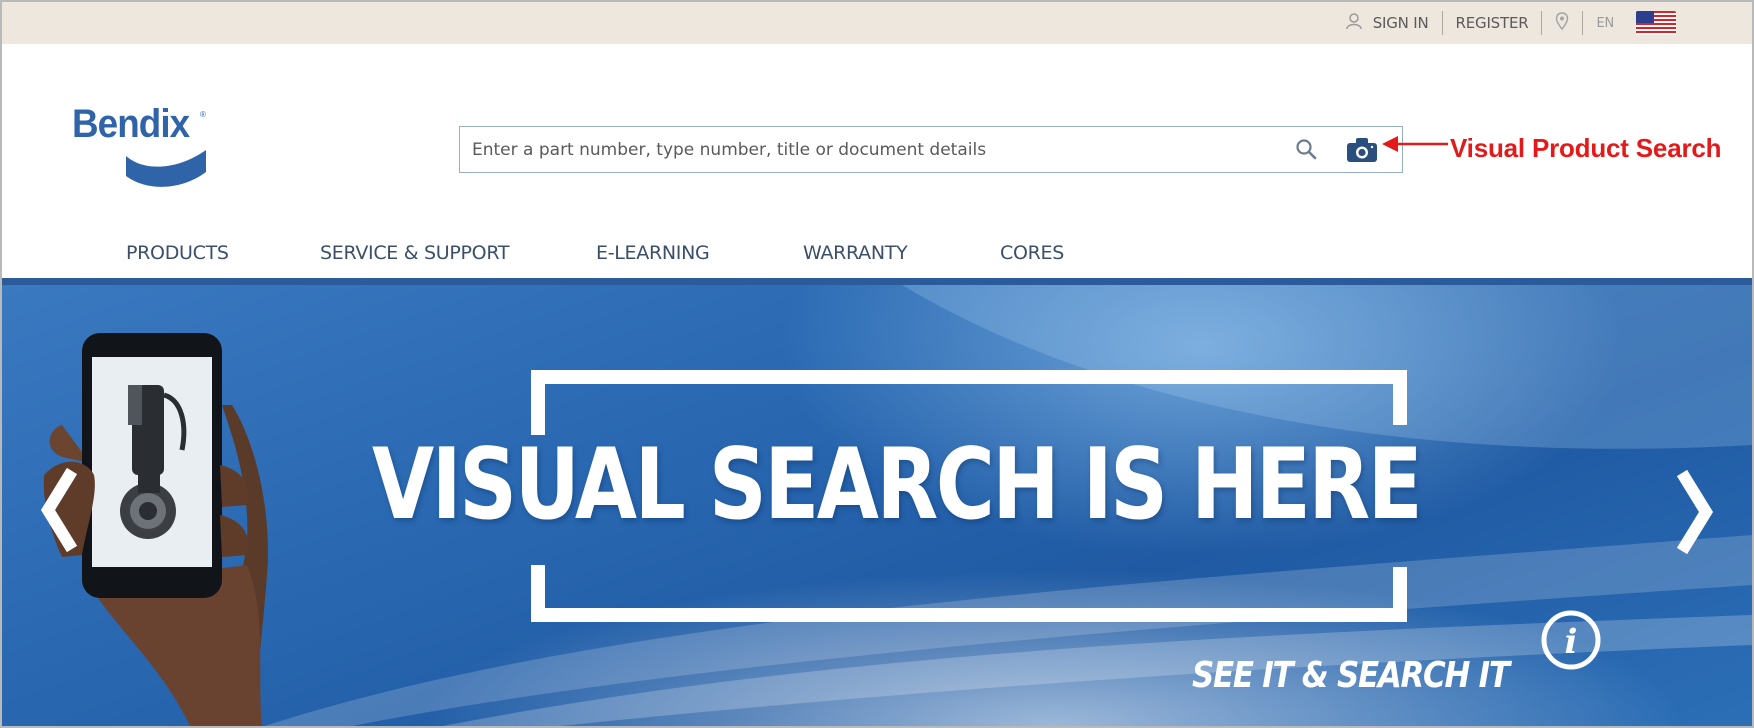 The height and width of the screenshot is (728, 1754). I want to click on visual-product-search-callout: Visual Product Search, so click(1586, 148).